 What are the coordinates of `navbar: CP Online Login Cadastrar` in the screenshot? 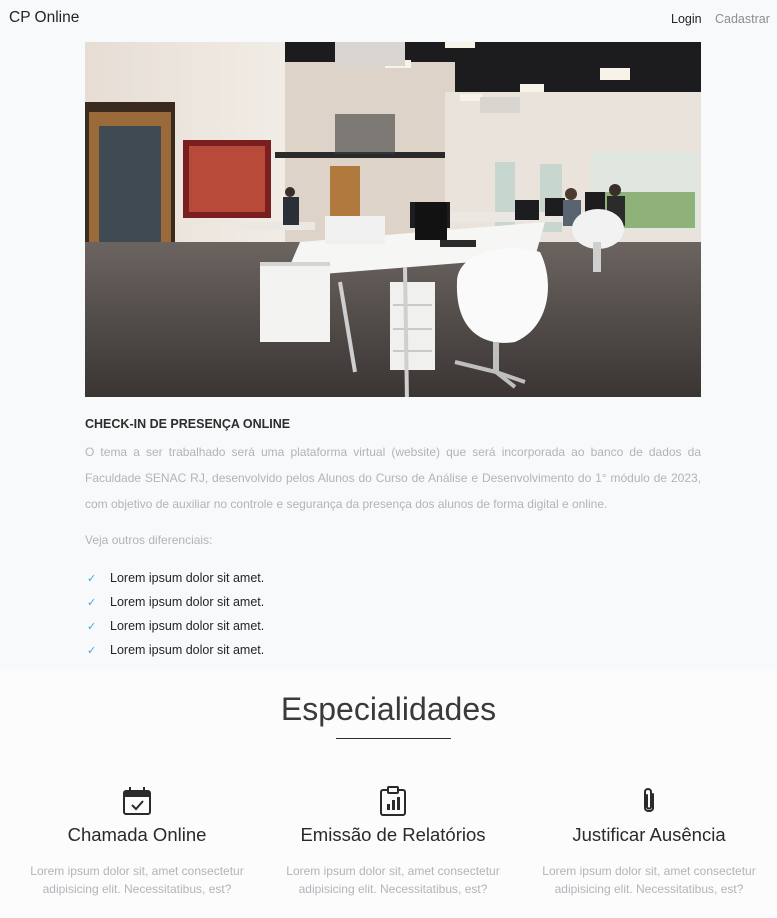 It's located at (388, 20).